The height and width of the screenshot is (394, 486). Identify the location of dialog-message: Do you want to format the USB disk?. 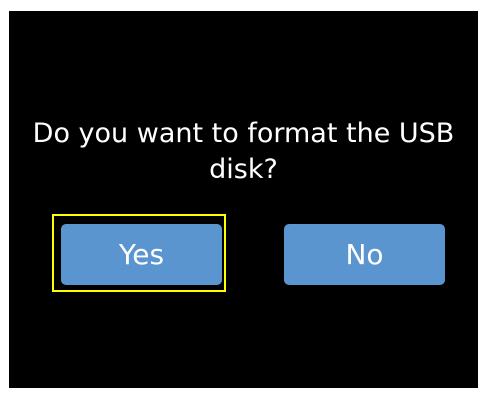
(243, 151).